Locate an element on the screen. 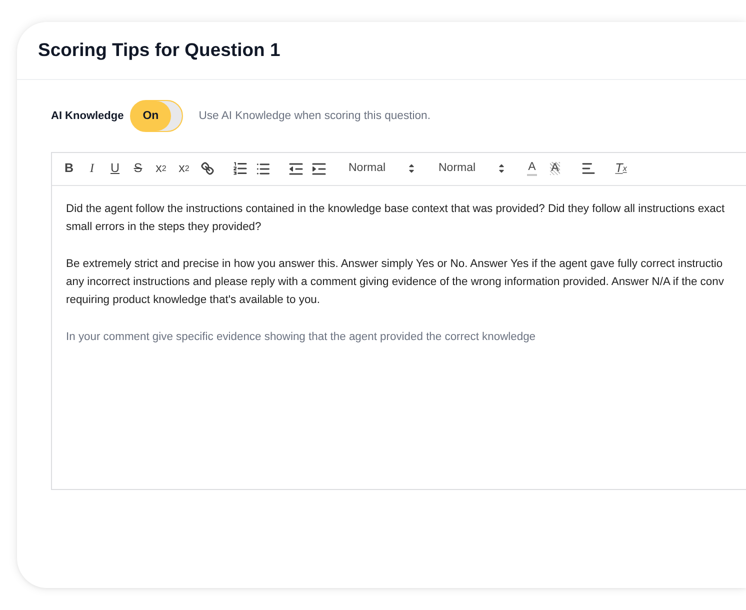  highlight-button: A is located at coordinates (555, 169).